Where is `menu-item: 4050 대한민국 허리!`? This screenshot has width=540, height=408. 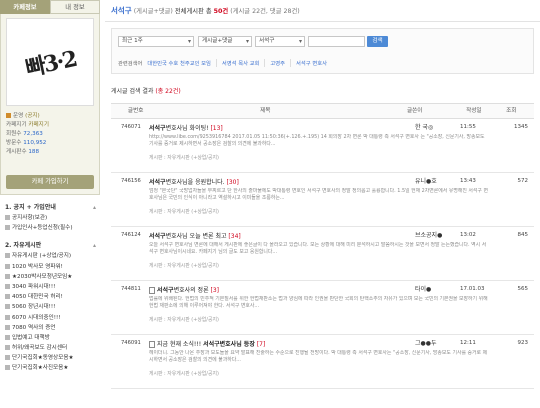 menu-item: 4050 대한민국 허리! is located at coordinates (50, 297).